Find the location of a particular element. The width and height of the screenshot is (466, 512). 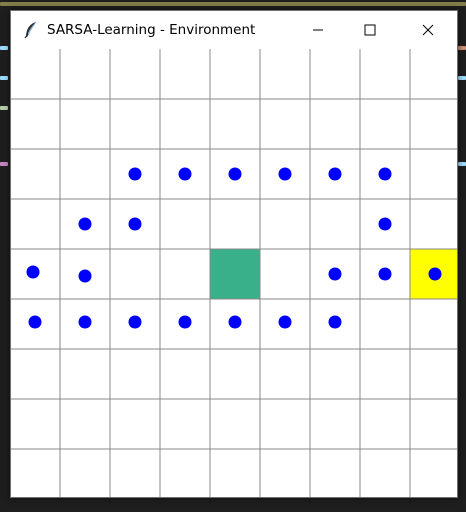

maximize-button is located at coordinates (370, 30).